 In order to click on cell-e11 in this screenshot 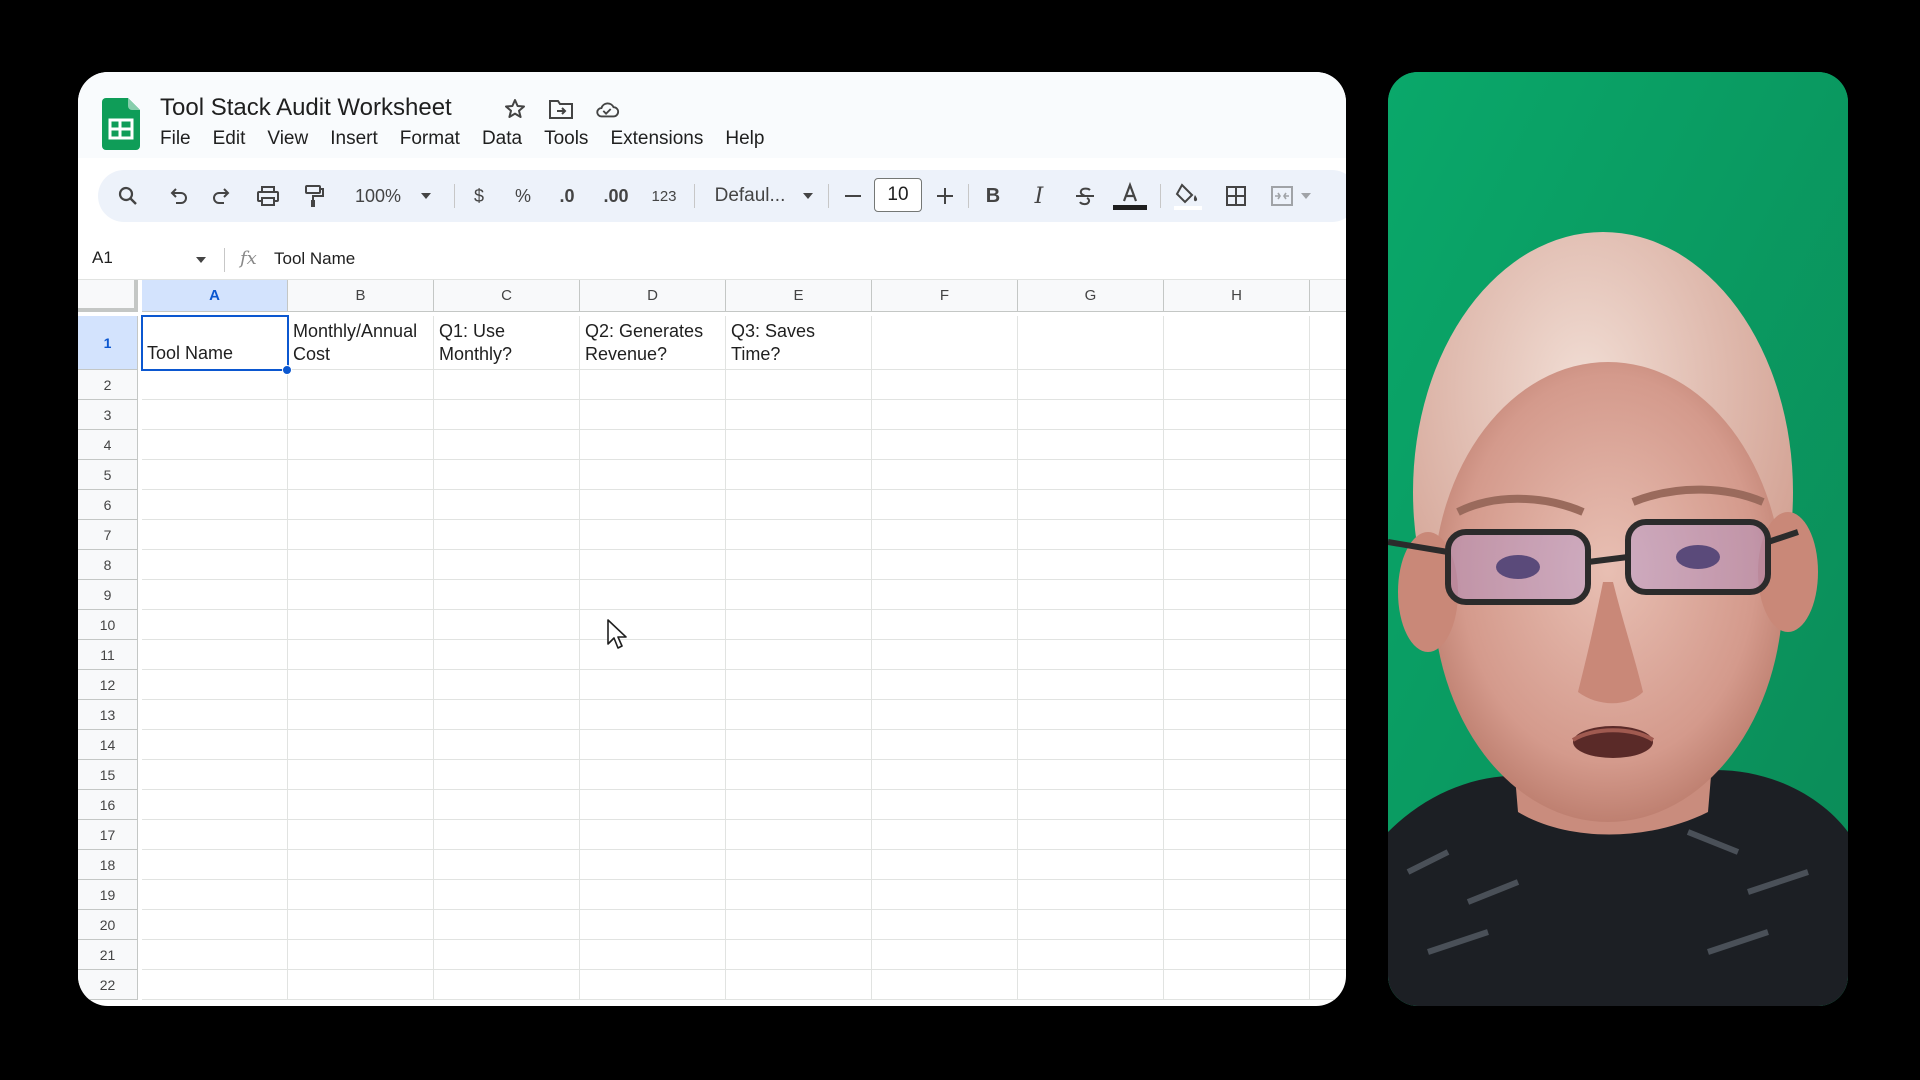, I will do `click(799, 655)`.